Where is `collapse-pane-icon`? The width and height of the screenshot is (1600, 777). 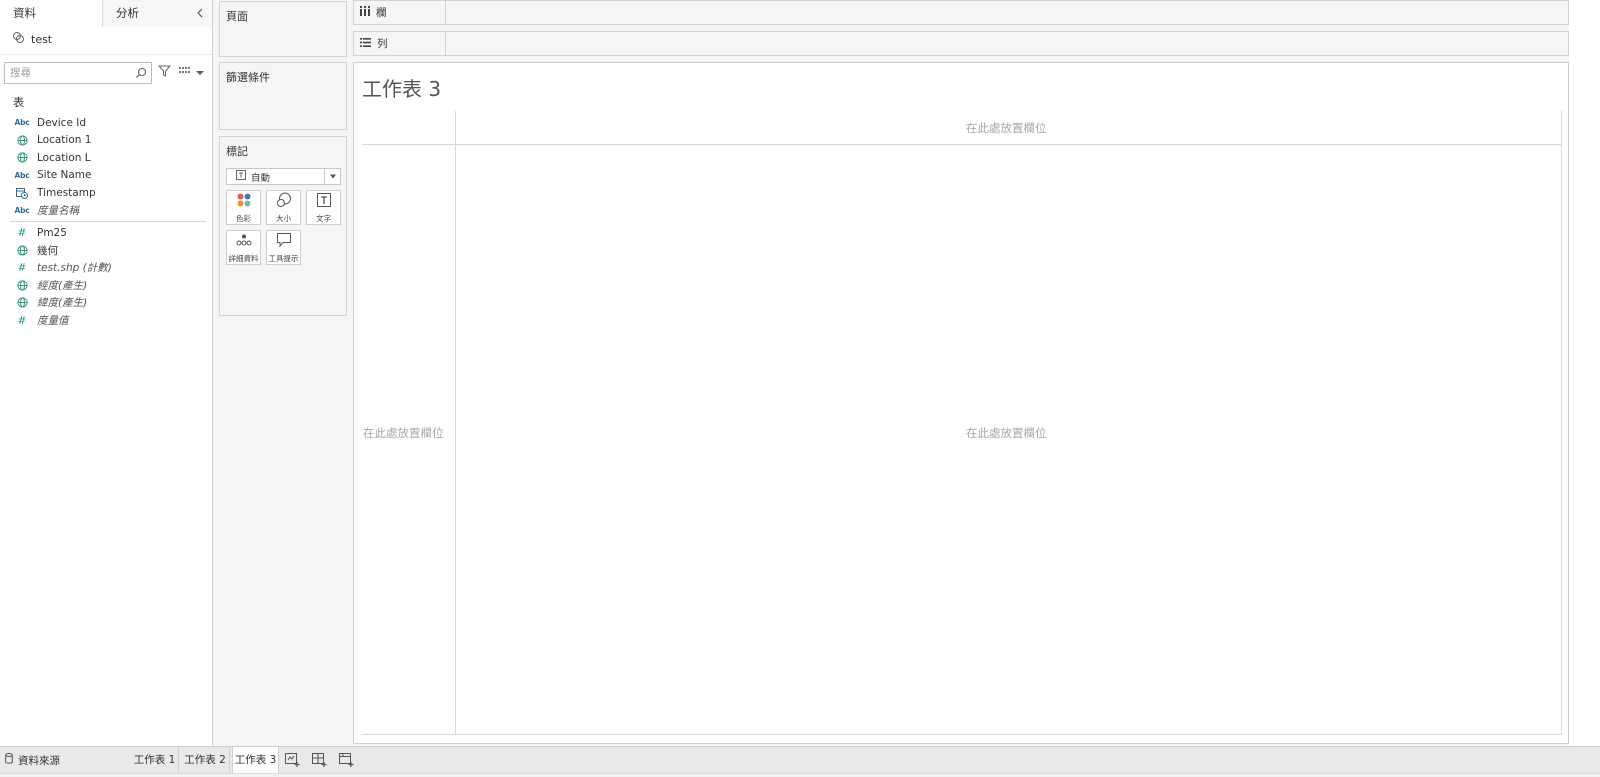
collapse-pane-icon is located at coordinates (200, 13).